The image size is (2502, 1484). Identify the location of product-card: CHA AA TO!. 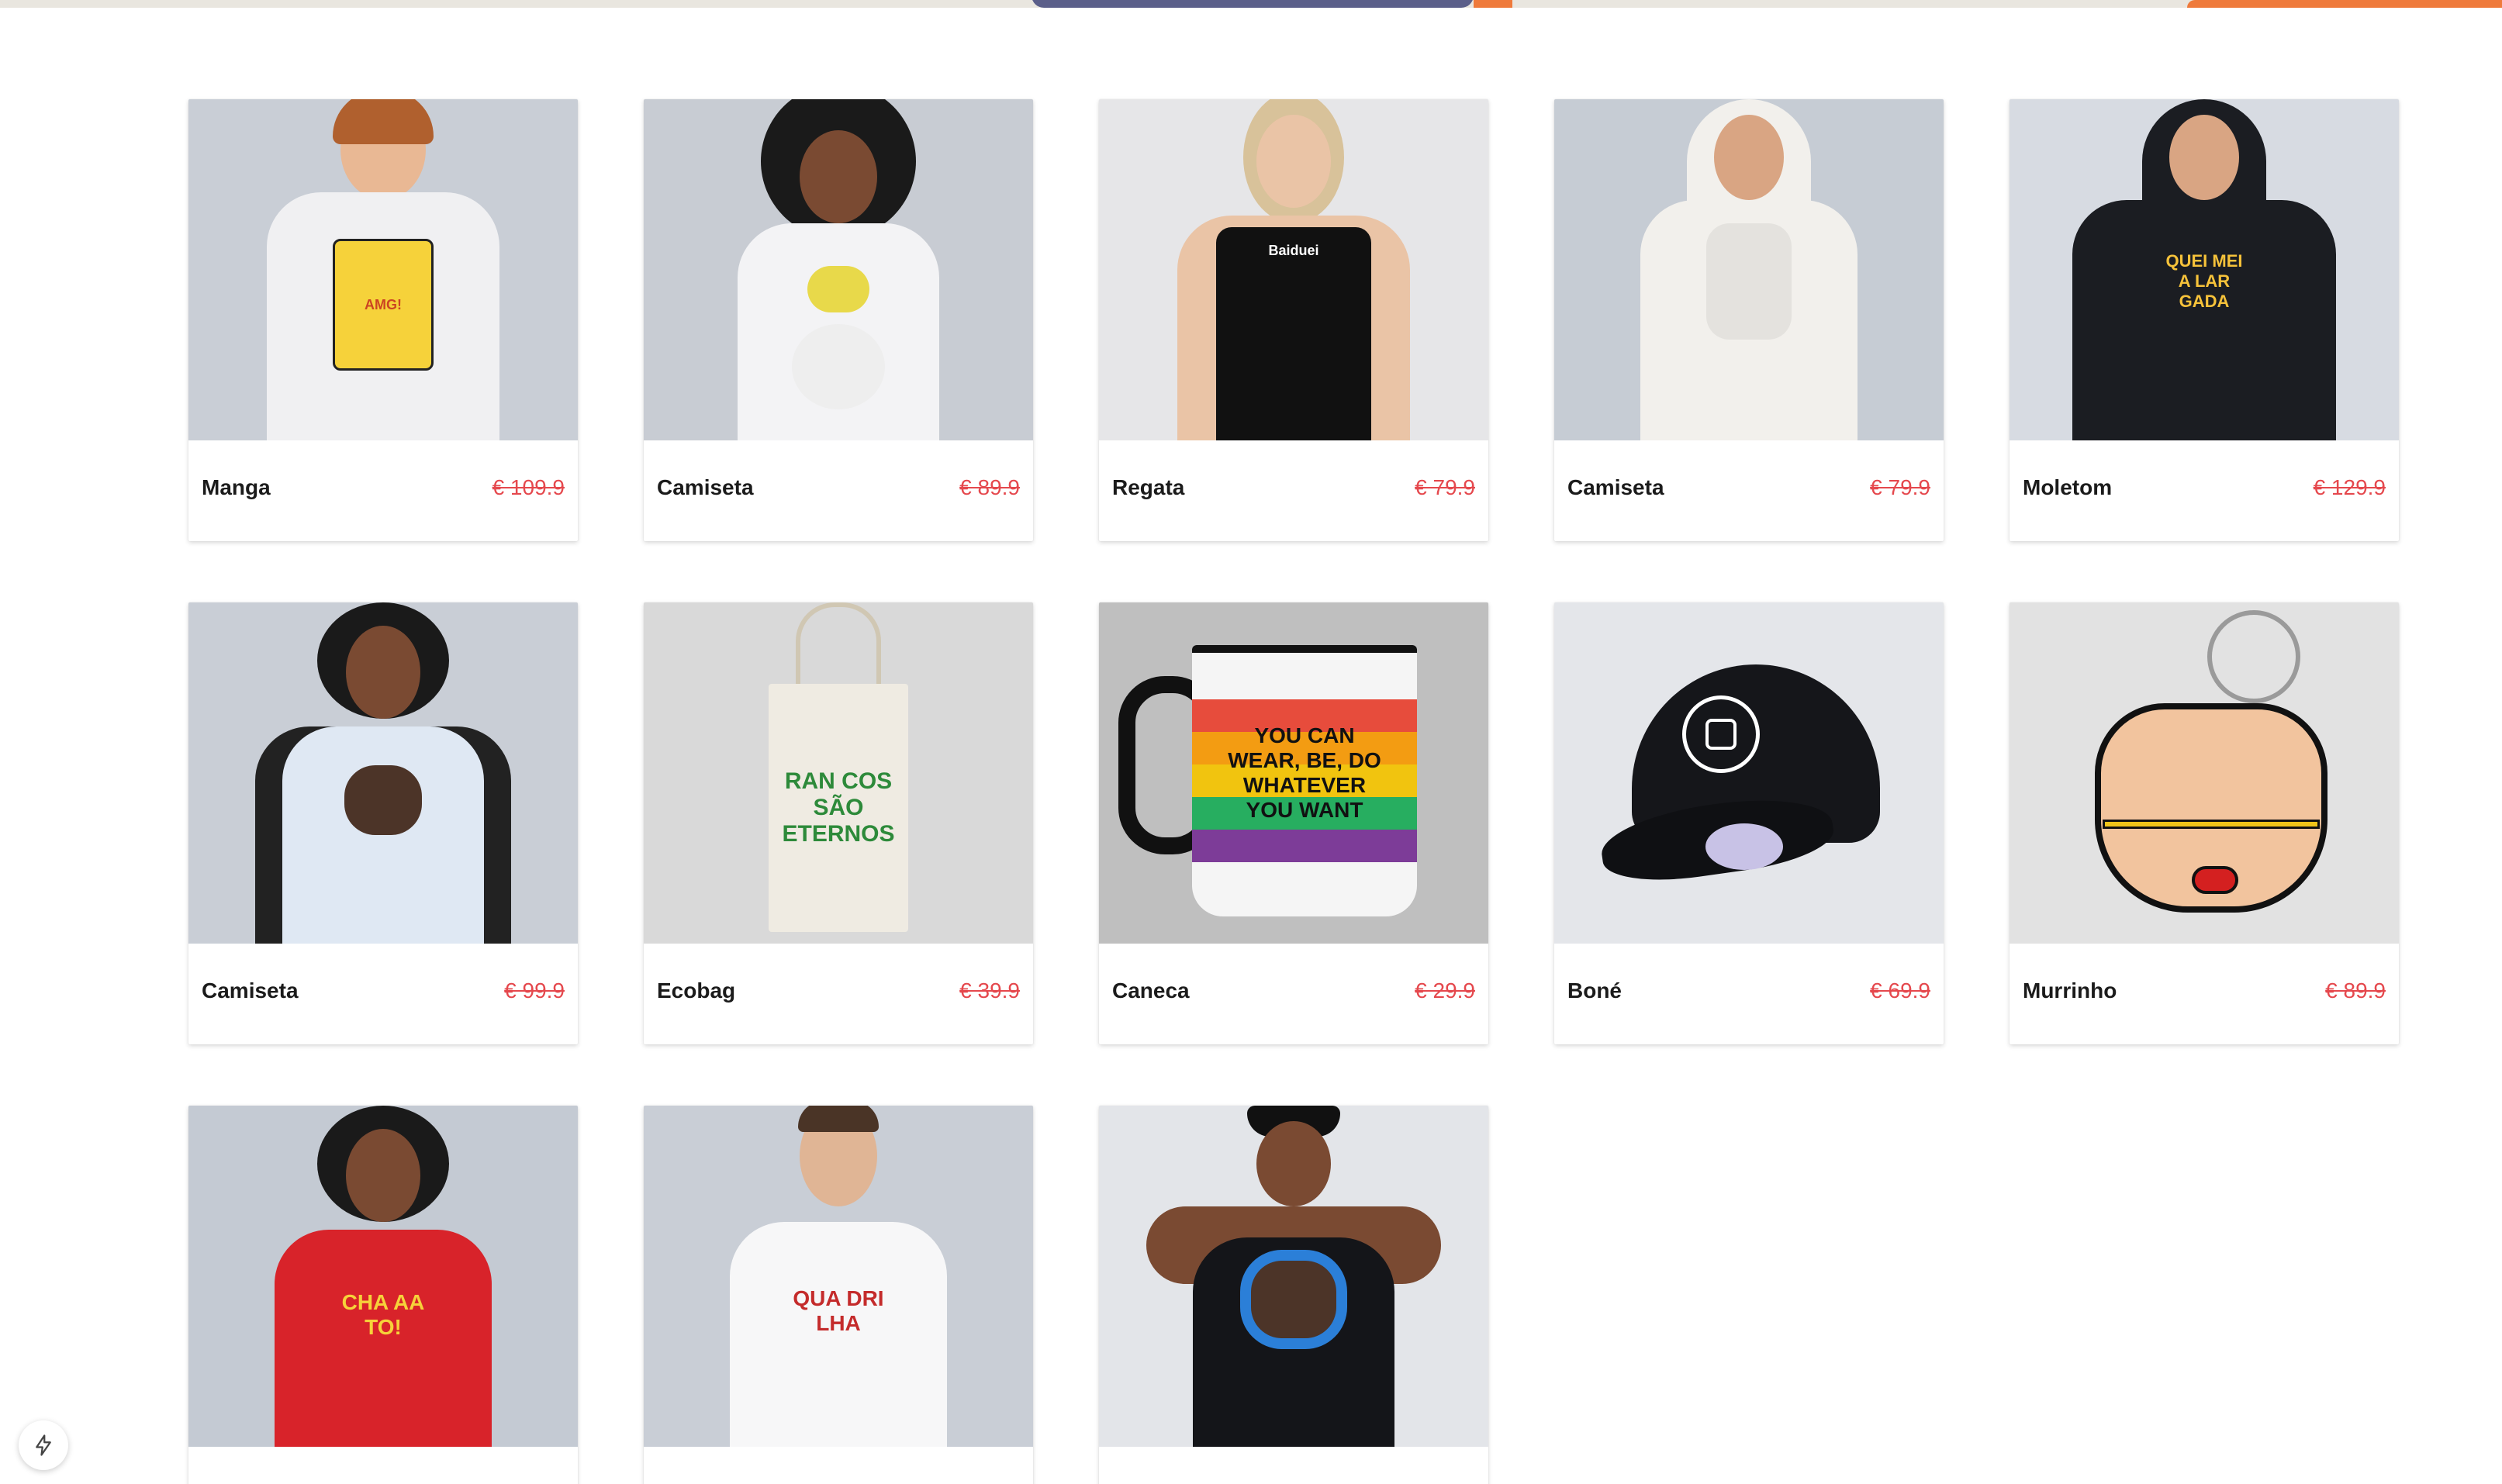
(383, 1295).